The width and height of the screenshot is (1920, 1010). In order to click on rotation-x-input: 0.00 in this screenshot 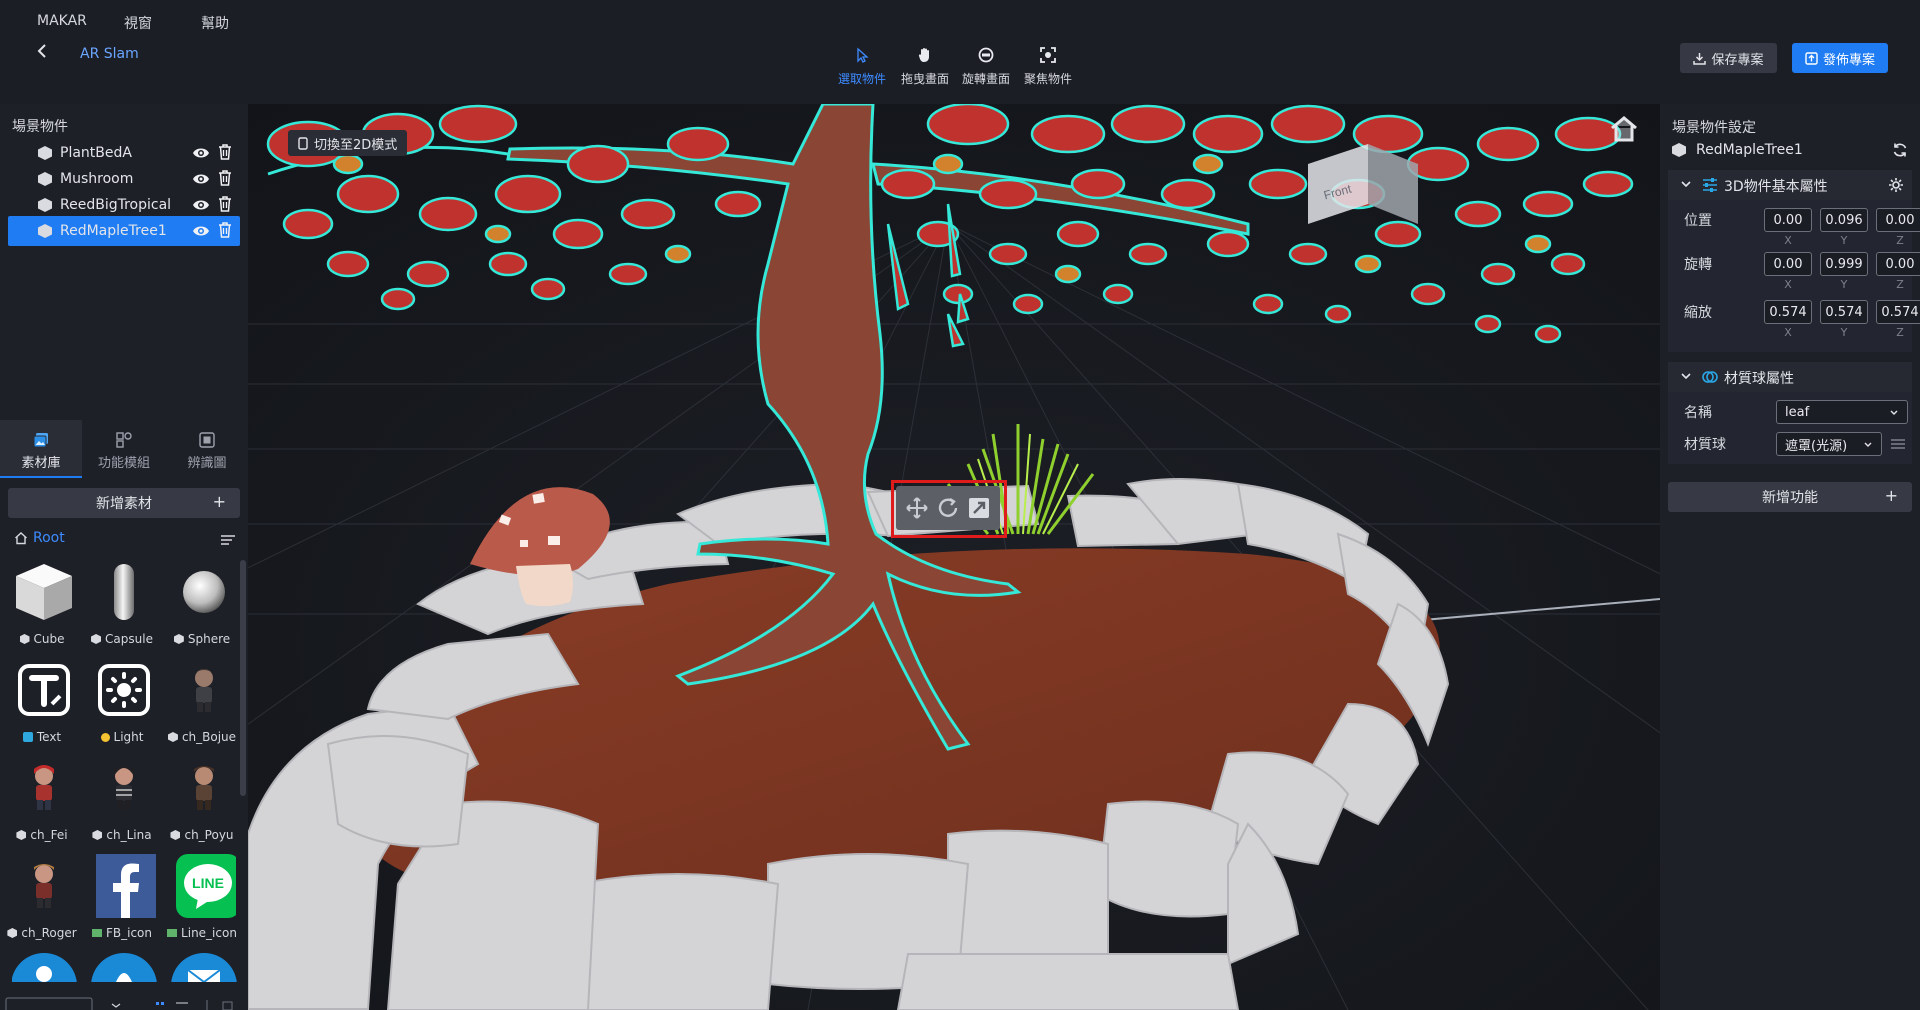, I will do `click(1788, 264)`.